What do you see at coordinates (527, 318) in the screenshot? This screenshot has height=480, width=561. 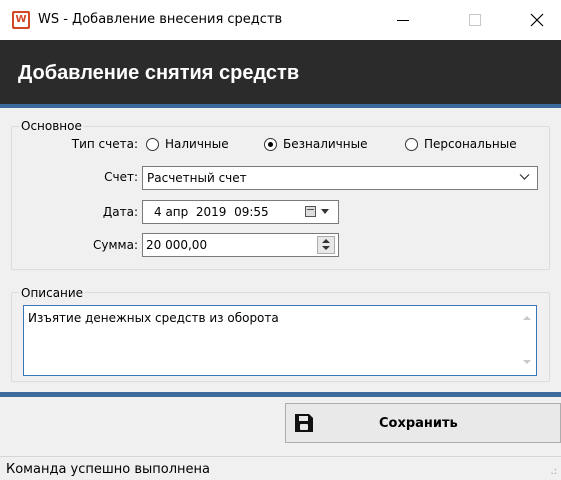 I see `scroll-up-icon` at bounding box center [527, 318].